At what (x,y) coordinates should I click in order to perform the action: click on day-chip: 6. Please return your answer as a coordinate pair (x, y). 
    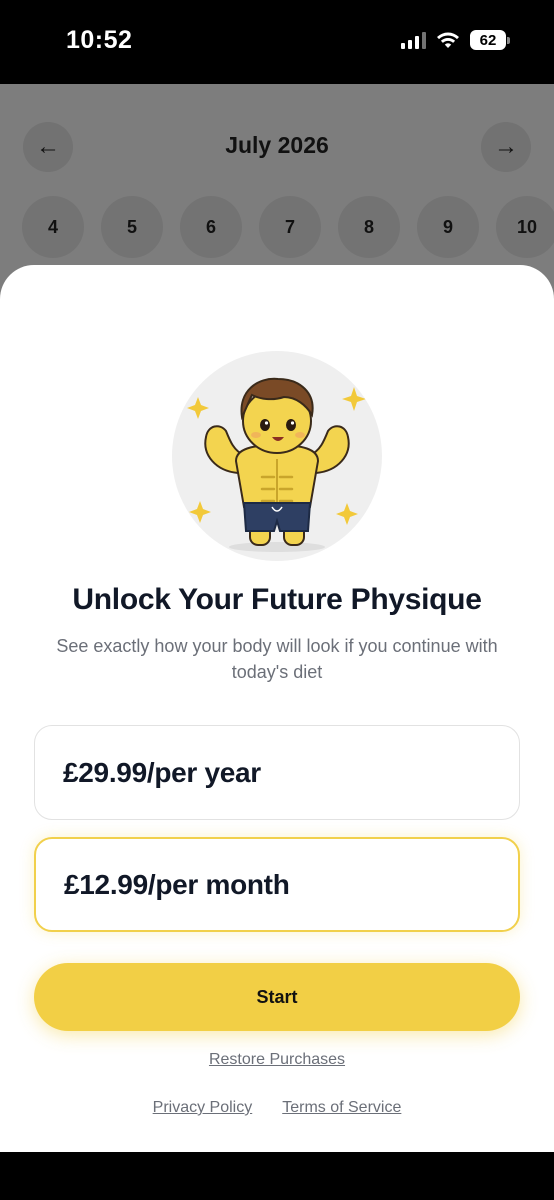
    Looking at the image, I should click on (211, 227).